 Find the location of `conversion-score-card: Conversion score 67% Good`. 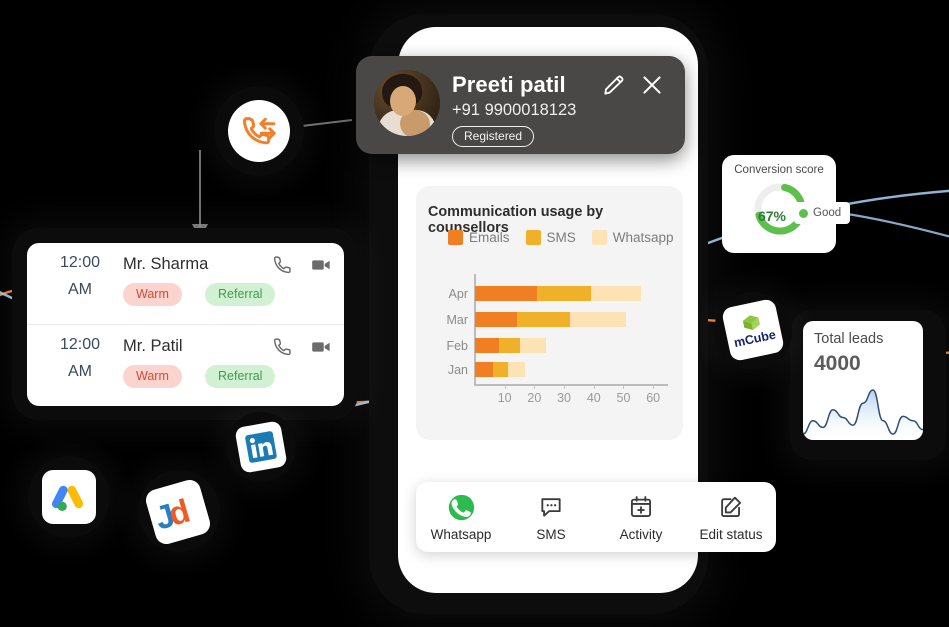

conversion-score-card: Conversion score 67% Good is located at coordinates (786, 204).